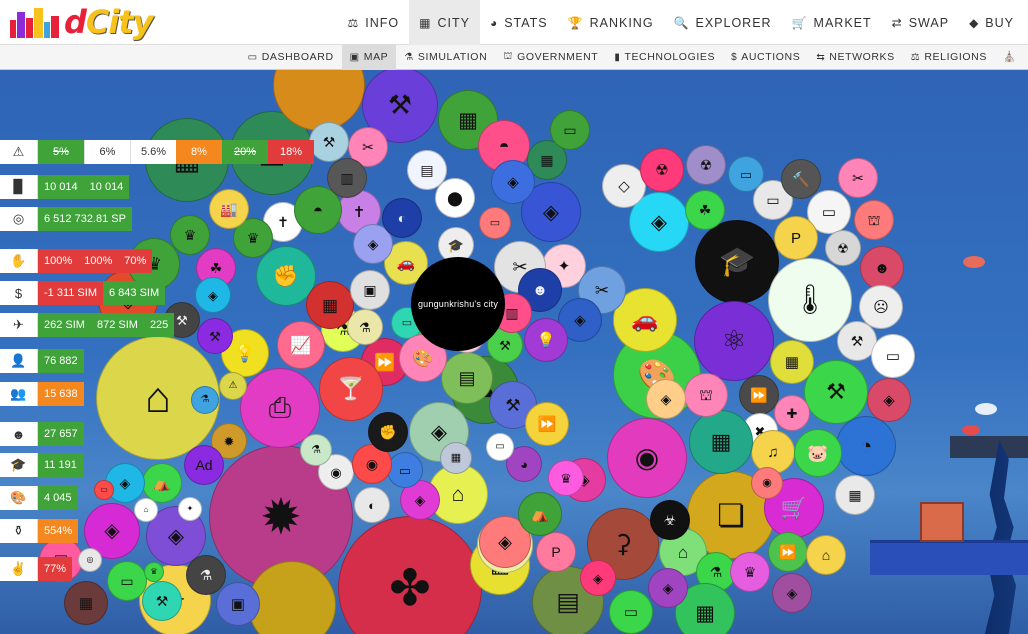  Describe the element at coordinates (801, 179) in the screenshot. I see `building-bubble: 🔨` at that location.